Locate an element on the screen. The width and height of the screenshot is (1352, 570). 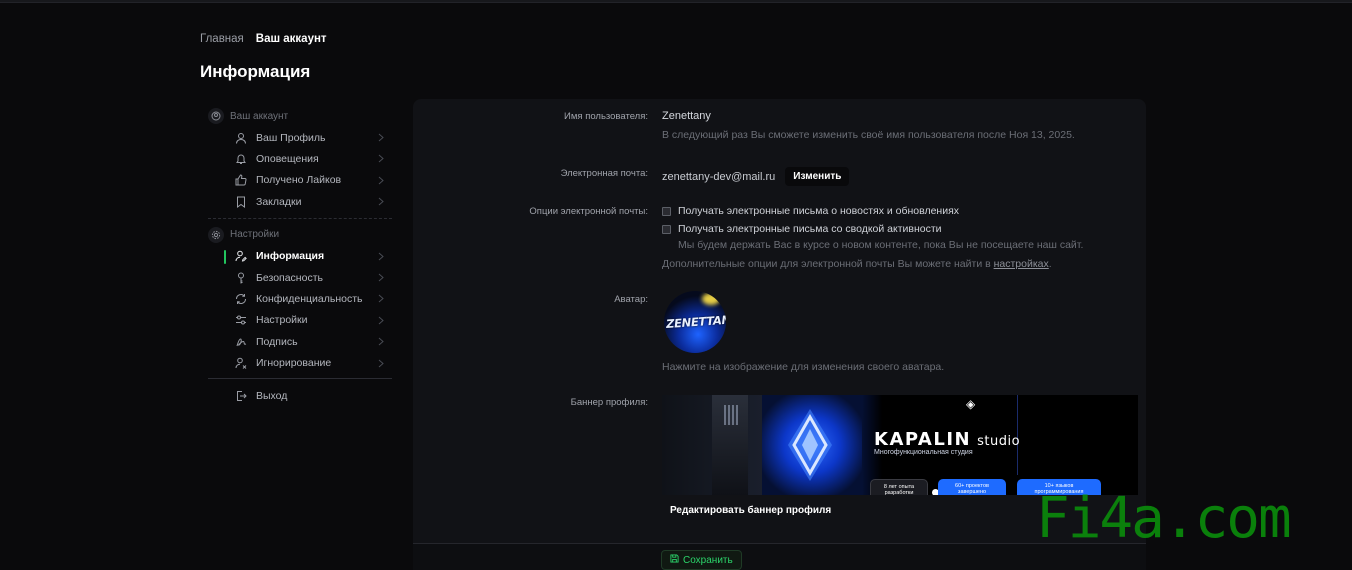
sidebar-item-account-details: Информация is located at coordinates (304, 256).